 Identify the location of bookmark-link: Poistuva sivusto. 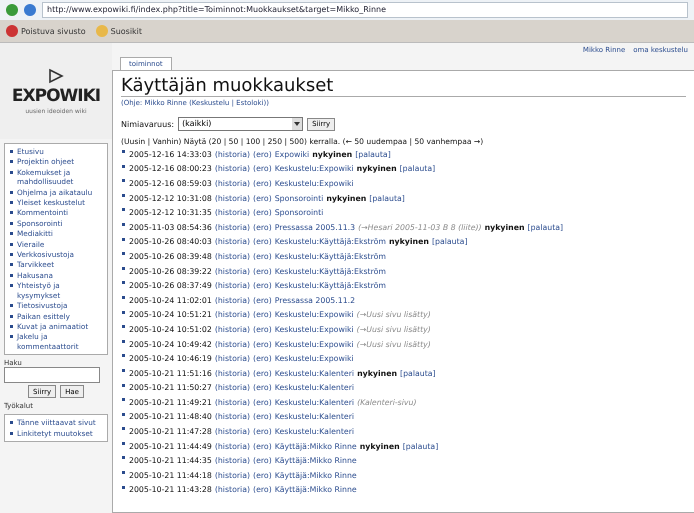
(46, 31).